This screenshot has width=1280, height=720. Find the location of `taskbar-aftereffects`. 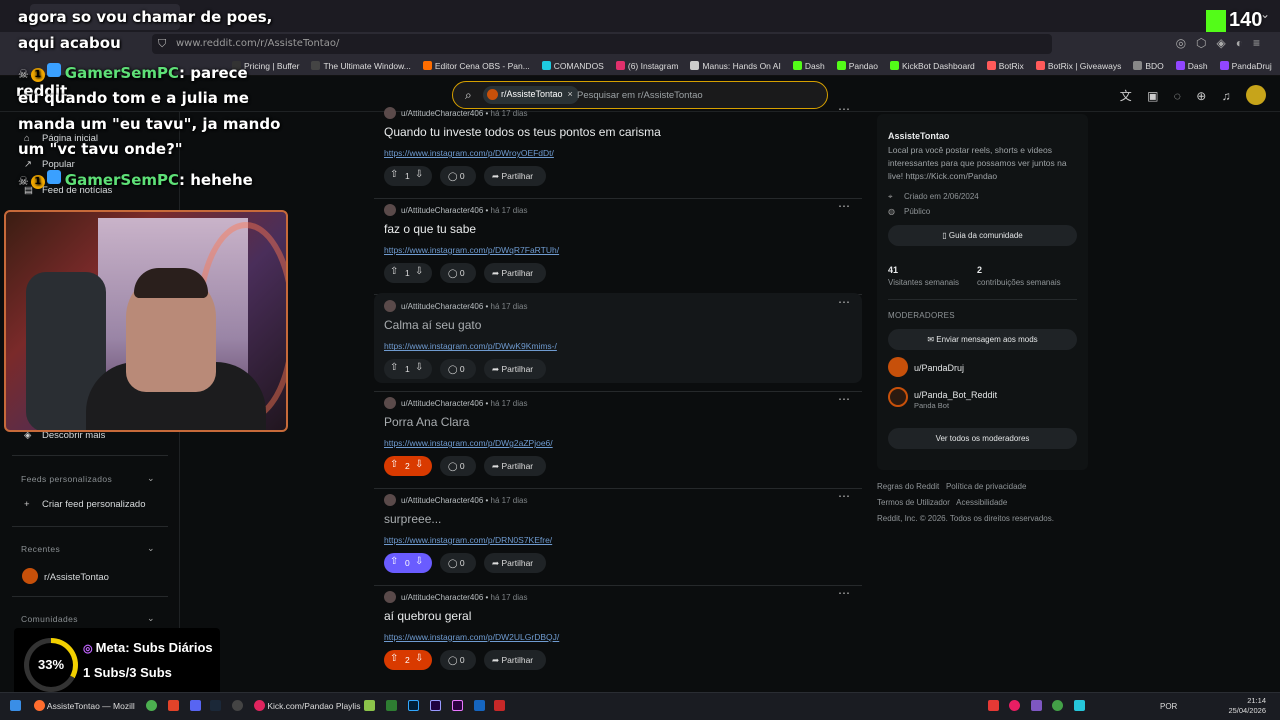

taskbar-aftereffects is located at coordinates (435, 705).